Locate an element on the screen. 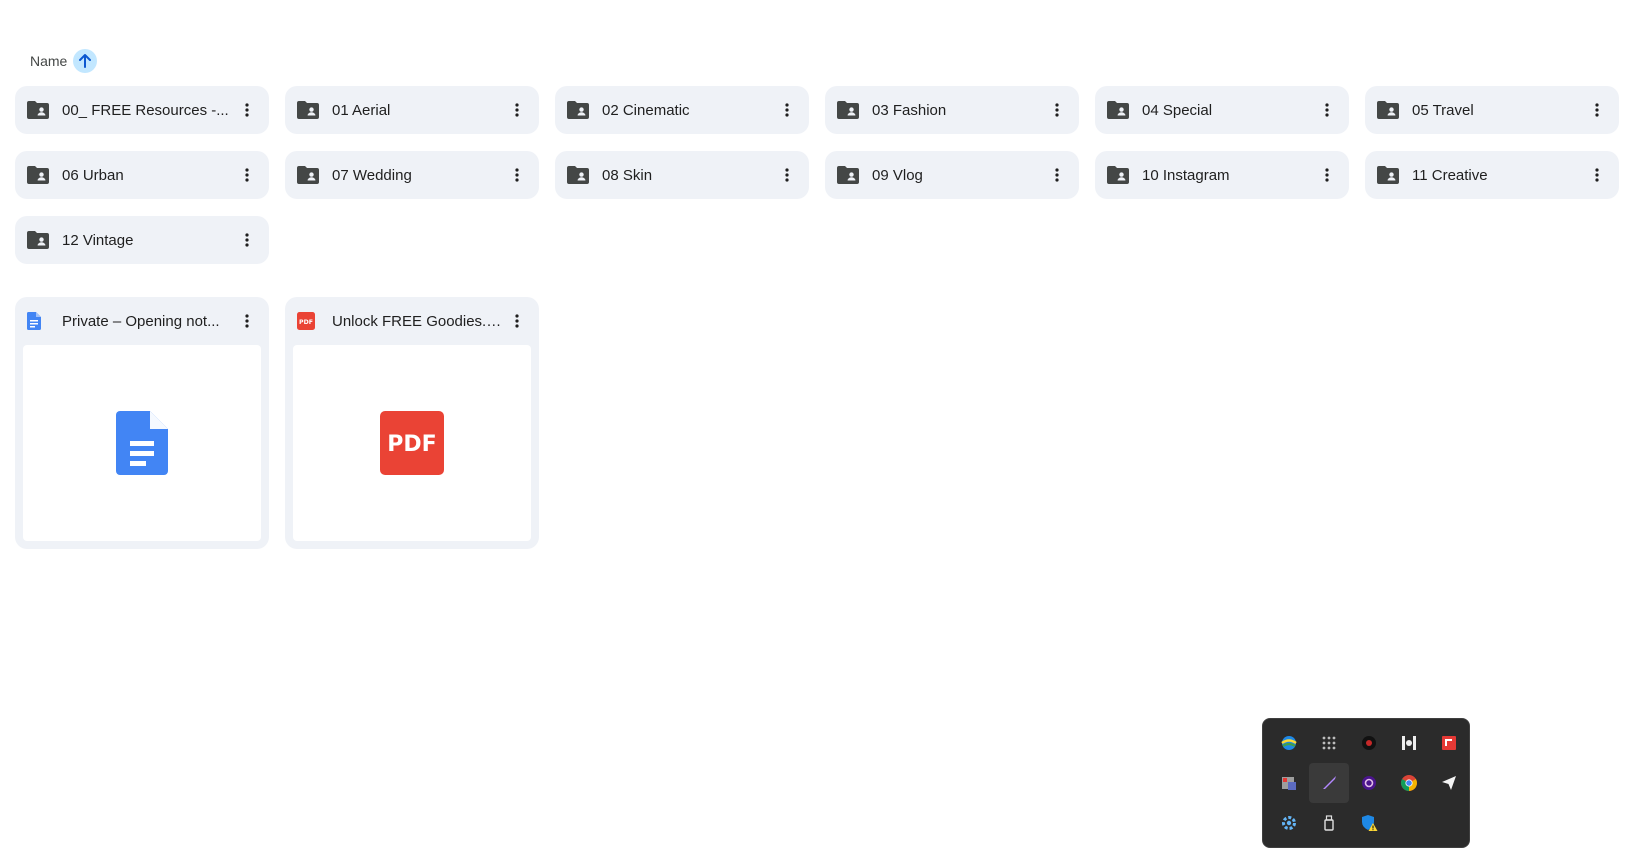 This screenshot has width=1634, height=848. folder-item: 07 Wedding is located at coordinates (412, 175).